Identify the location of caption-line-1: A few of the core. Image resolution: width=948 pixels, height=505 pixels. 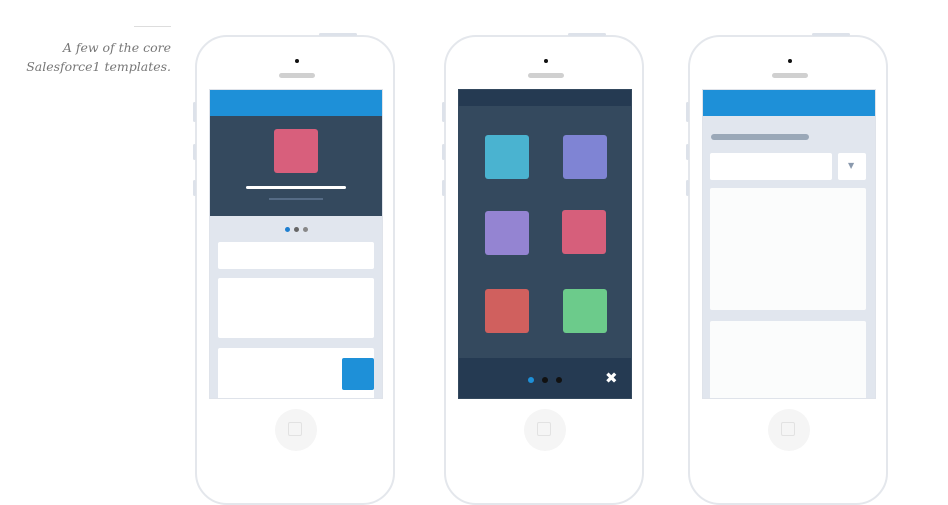
(116, 47).